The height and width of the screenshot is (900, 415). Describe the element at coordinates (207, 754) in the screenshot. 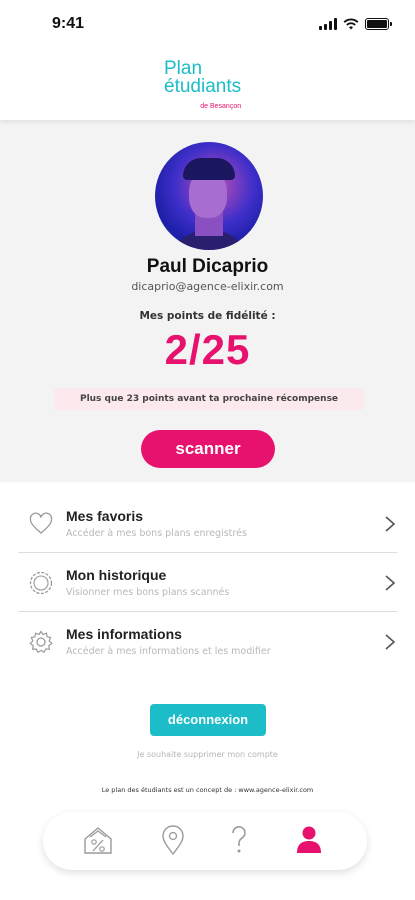

I see `delete-account-link: Je souhaite supprimer mon compte` at that location.